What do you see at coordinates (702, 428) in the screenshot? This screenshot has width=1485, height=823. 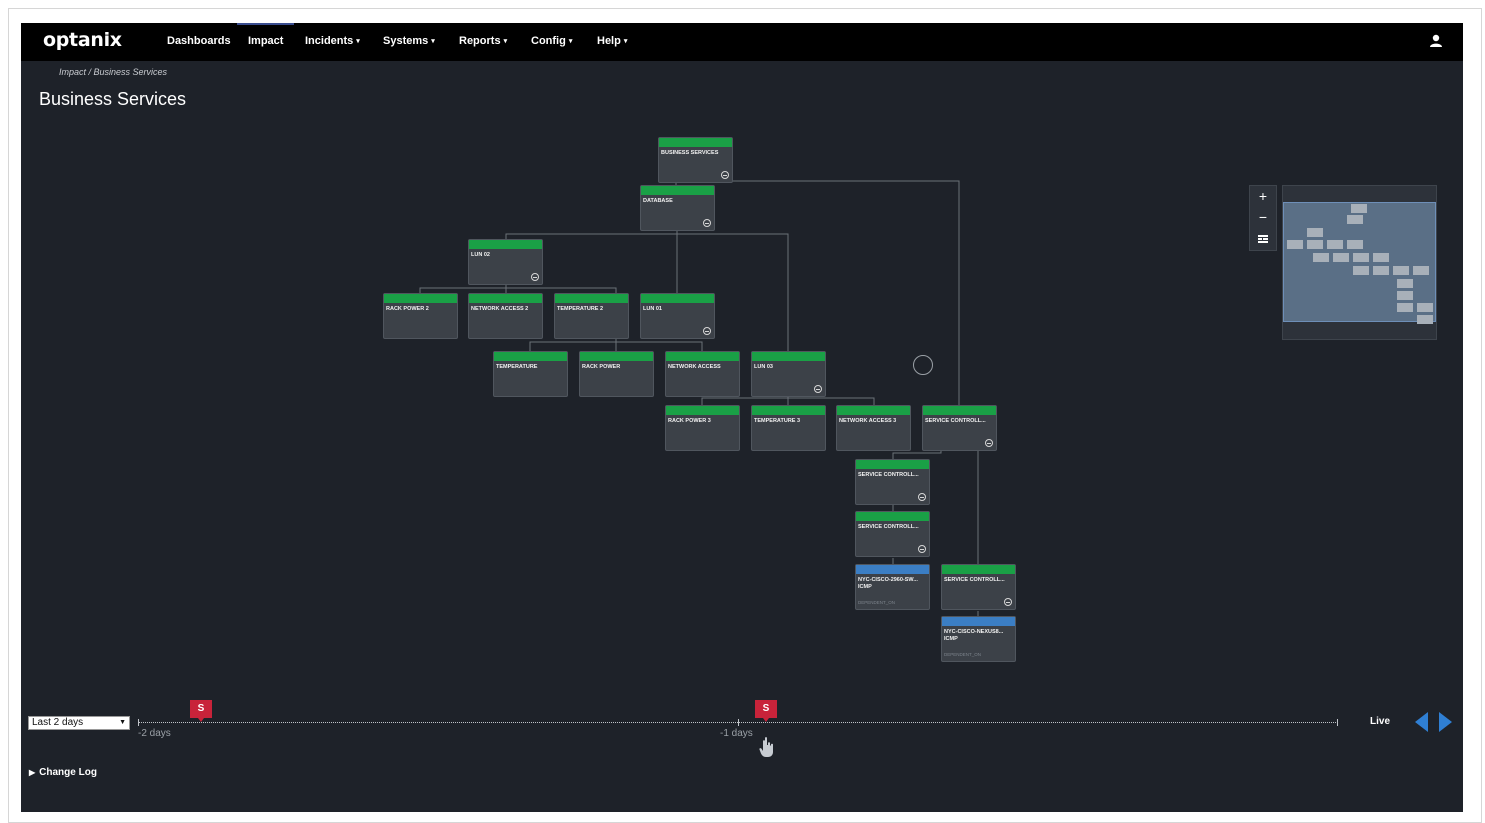 I see `node-rack-power-3: RACK POWER 3` at bounding box center [702, 428].